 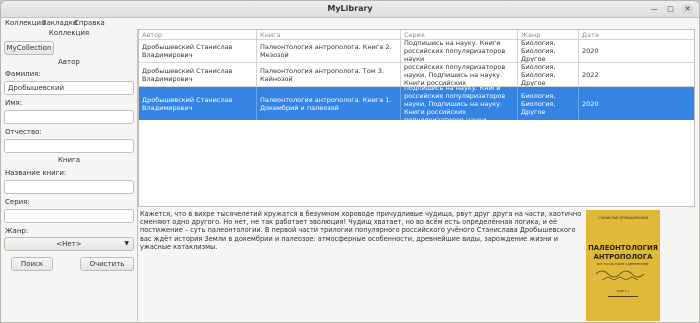 What do you see at coordinates (329, 35) in the screenshot?
I see `col-header-book: Книга` at bounding box center [329, 35].